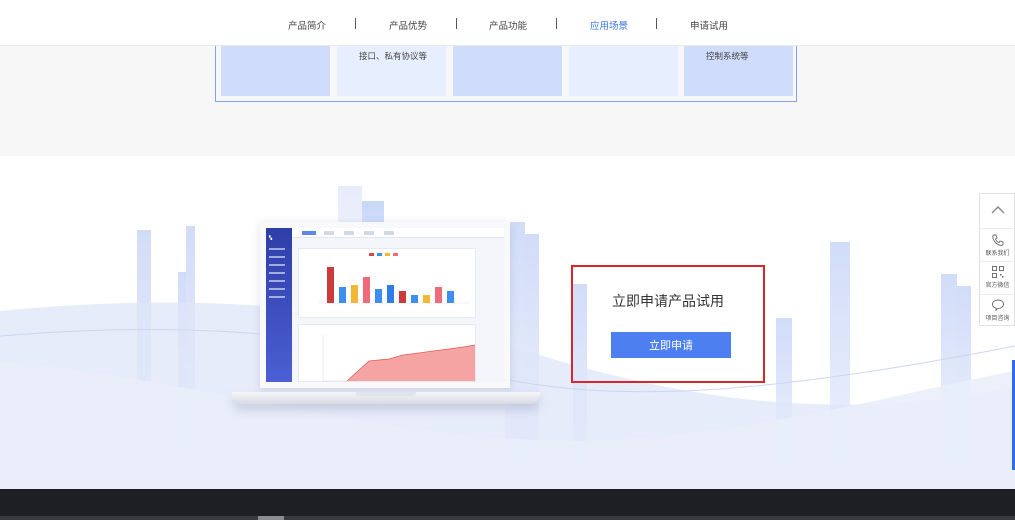 Image resolution: width=1015 pixels, height=520 pixels. Describe the element at coordinates (507, 502) in the screenshot. I see `footer` at that location.